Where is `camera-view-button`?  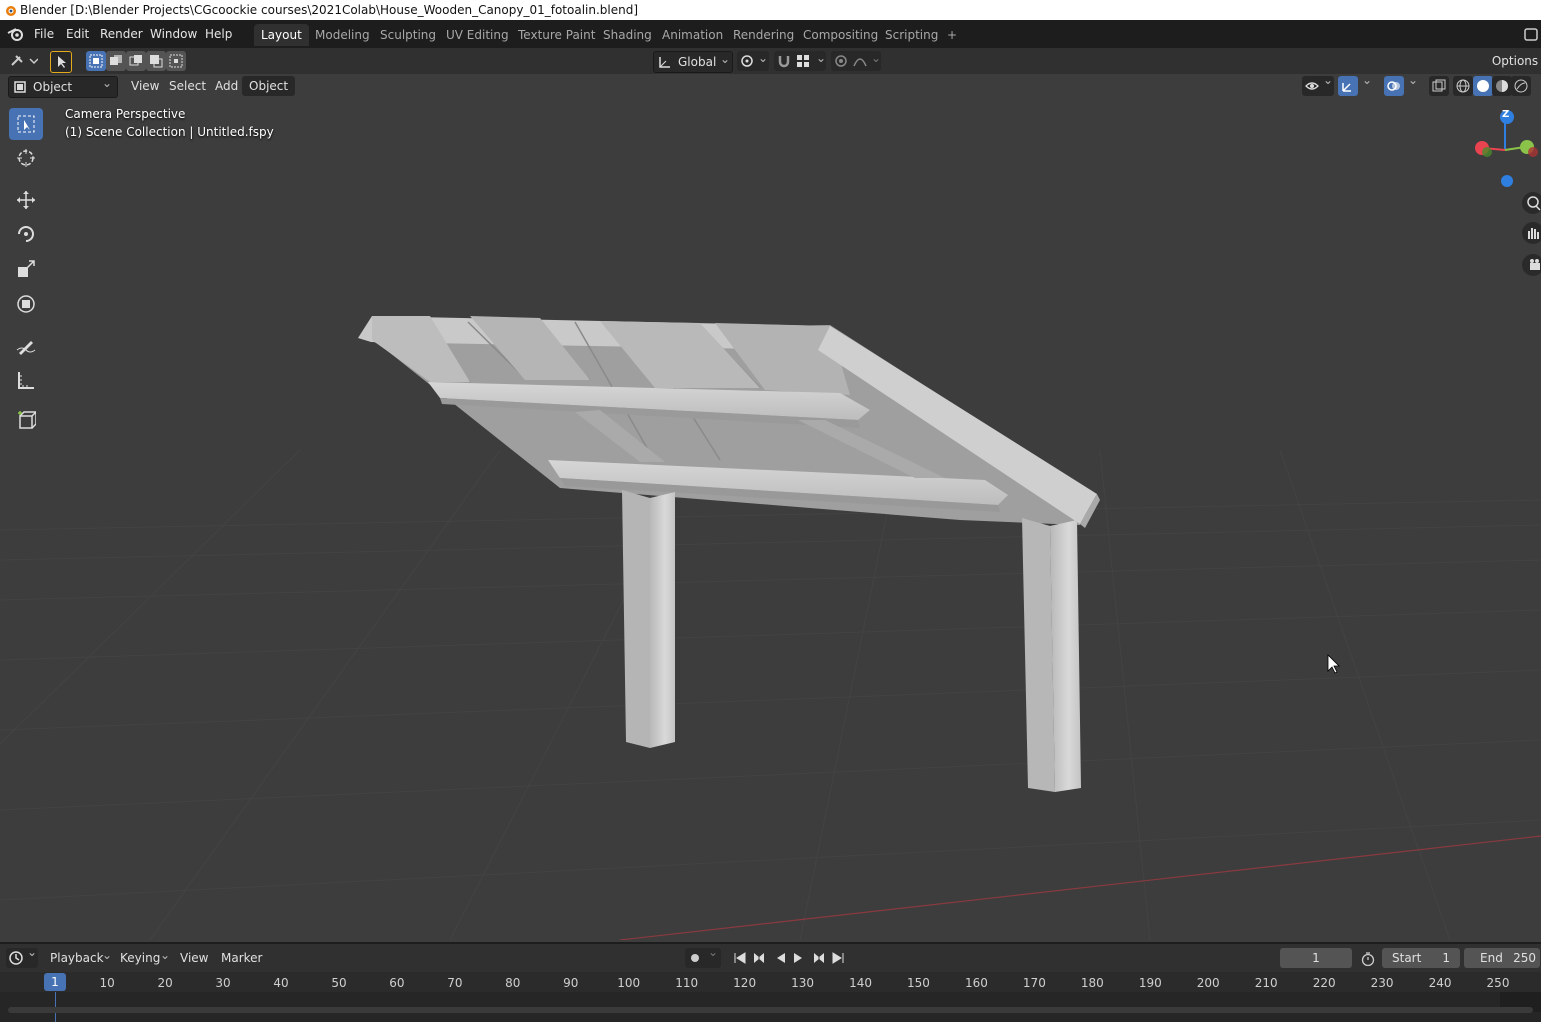
camera-view-button is located at coordinates (1531, 265).